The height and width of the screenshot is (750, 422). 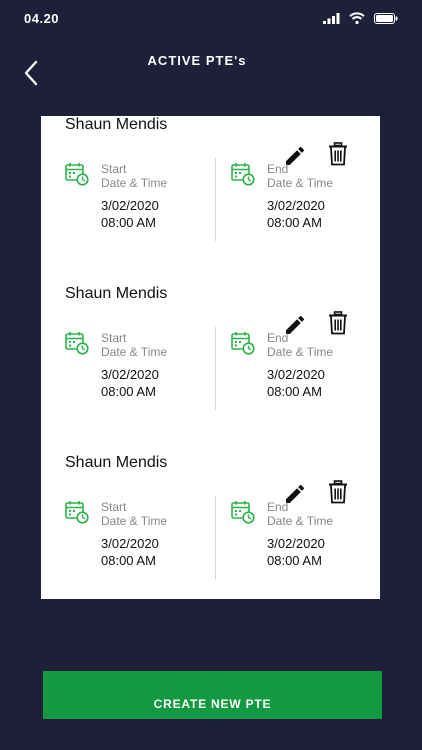 What do you see at coordinates (331, 18) in the screenshot?
I see `signal-icon` at bounding box center [331, 18].